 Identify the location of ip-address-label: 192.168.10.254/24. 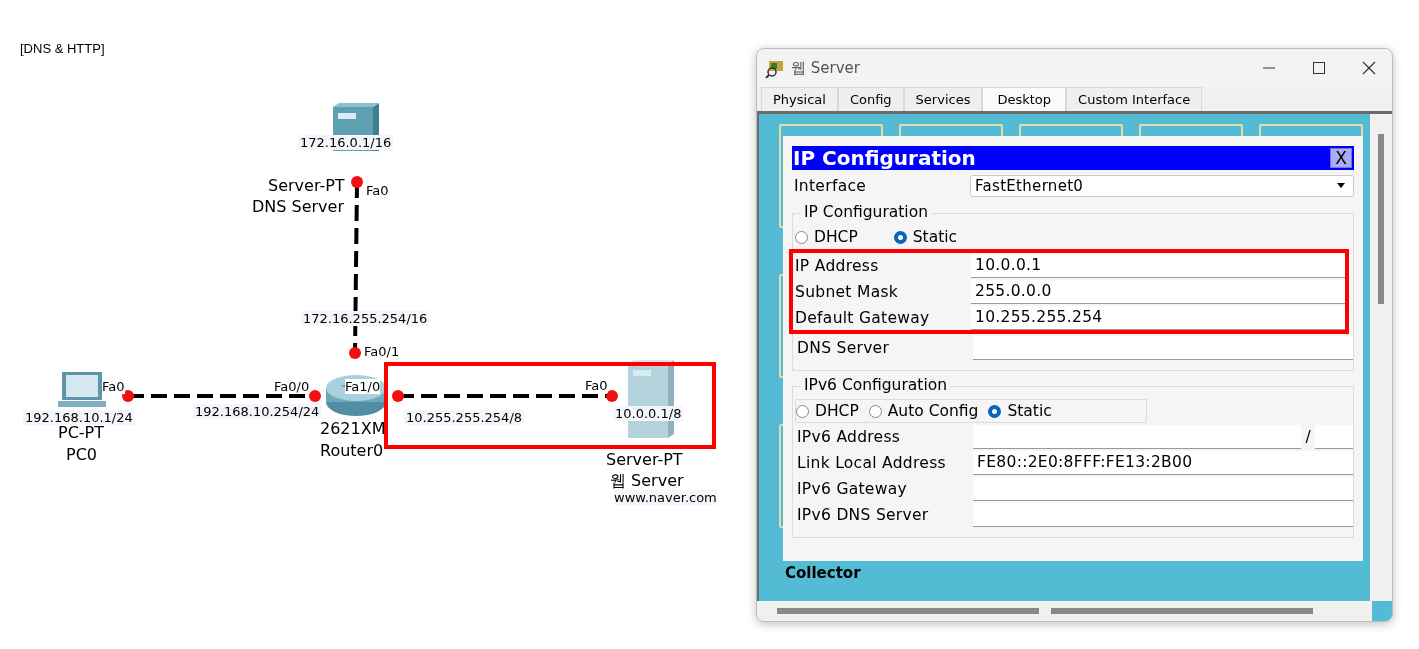
(257, 411).